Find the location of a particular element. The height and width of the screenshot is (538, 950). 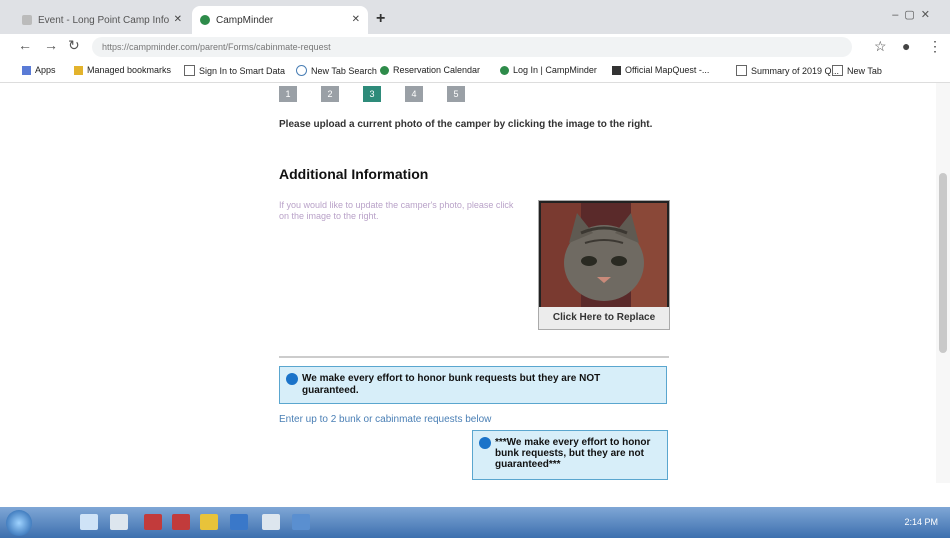

photo-step: 2 is located at coordinates (330, 94).